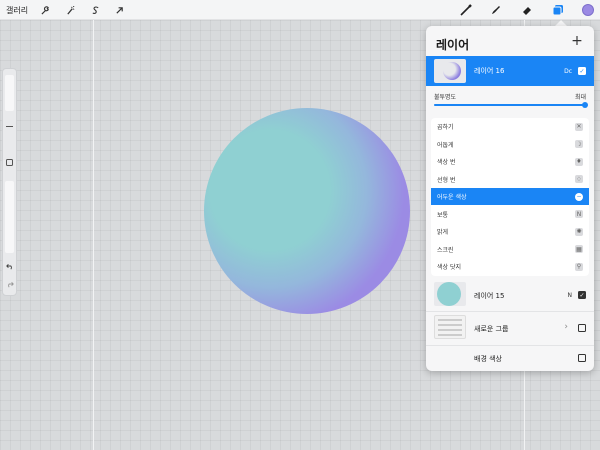 The width and height of the screenshot is (600, 450). Describe the element at coordinates (566, 327) in the screenshot. I see `chevron-right-icon: ›` at that location.